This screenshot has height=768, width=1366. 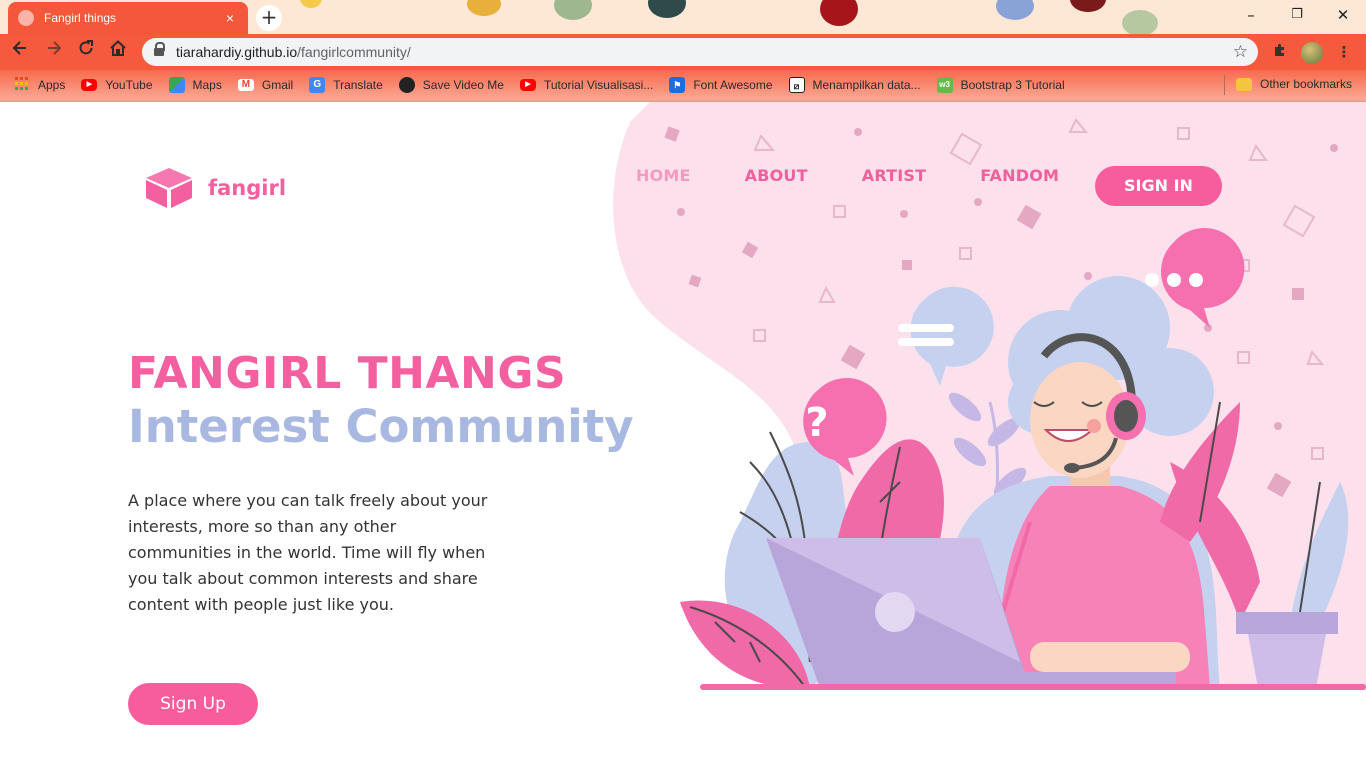 I want to click on forward-icon, so click(x=54, y=52).